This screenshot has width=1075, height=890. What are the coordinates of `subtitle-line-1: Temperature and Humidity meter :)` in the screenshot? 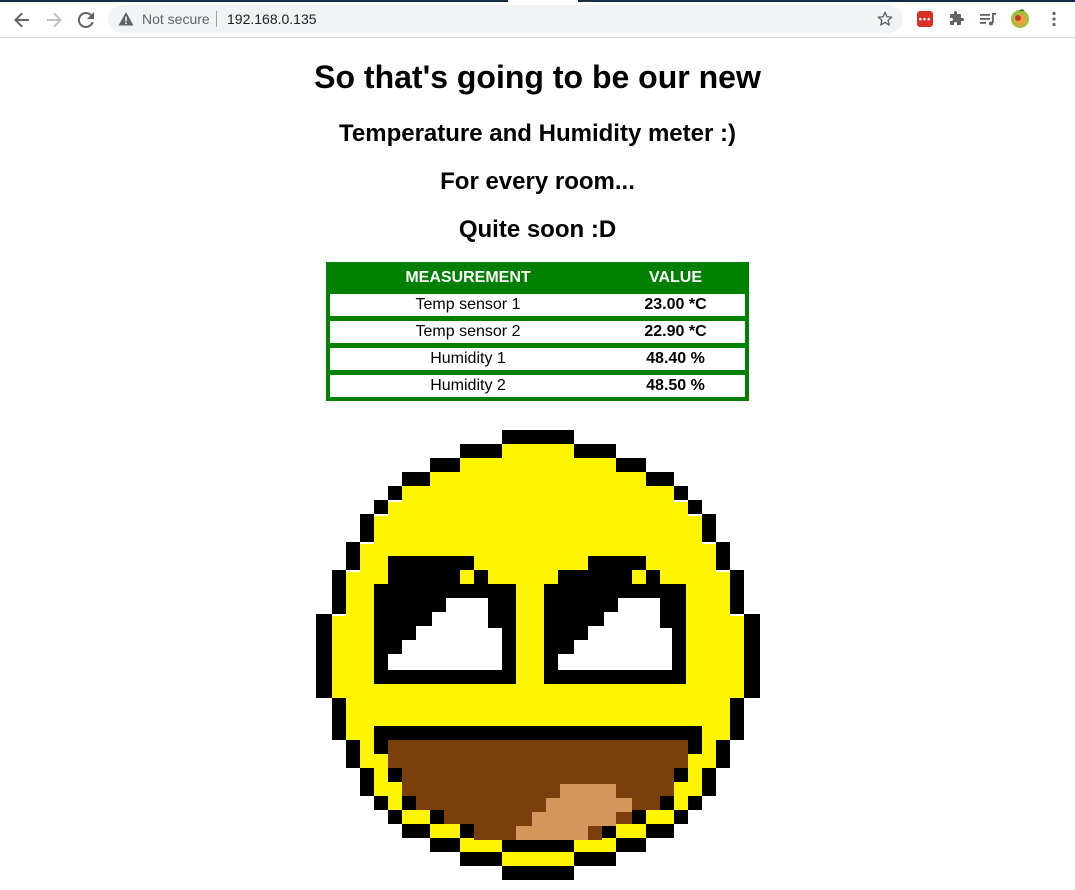 It's located at (537, 133).